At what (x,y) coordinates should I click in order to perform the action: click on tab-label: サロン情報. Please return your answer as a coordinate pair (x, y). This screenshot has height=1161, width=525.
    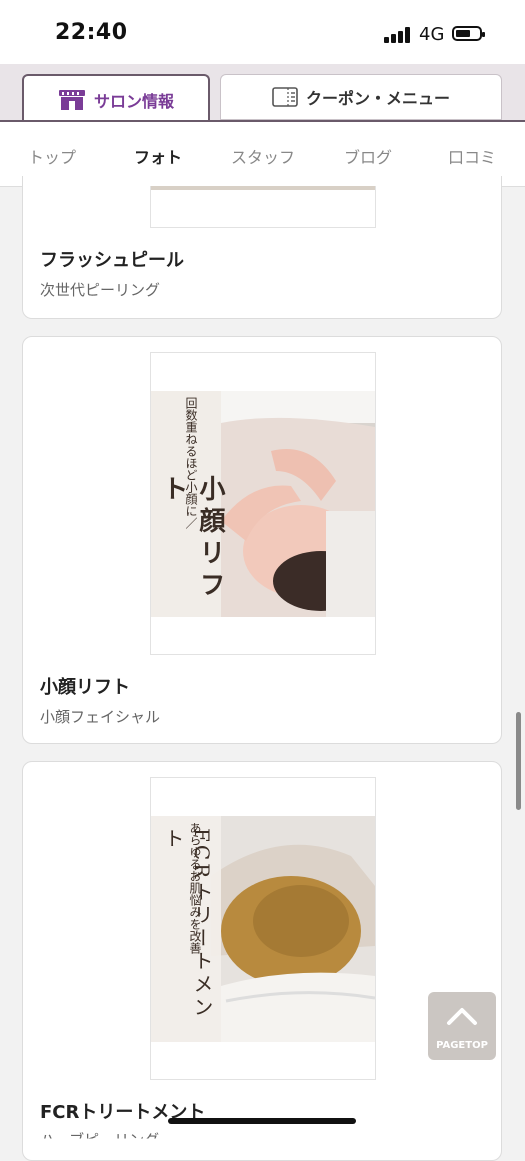
    Looking at the image, I should click on (133, 101).